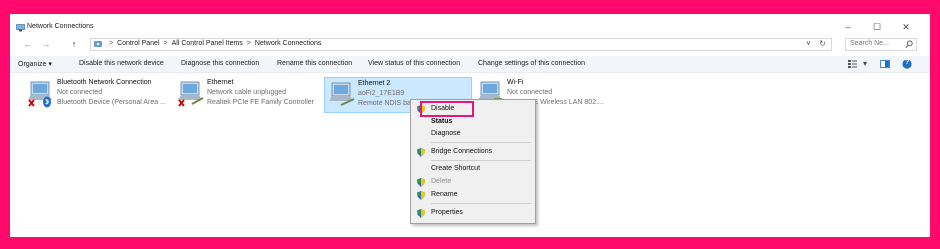 This screenshot has height=249, width=940. I want to click on menu-item-create-shortcut: Create Shortcut, so click(473, 169).